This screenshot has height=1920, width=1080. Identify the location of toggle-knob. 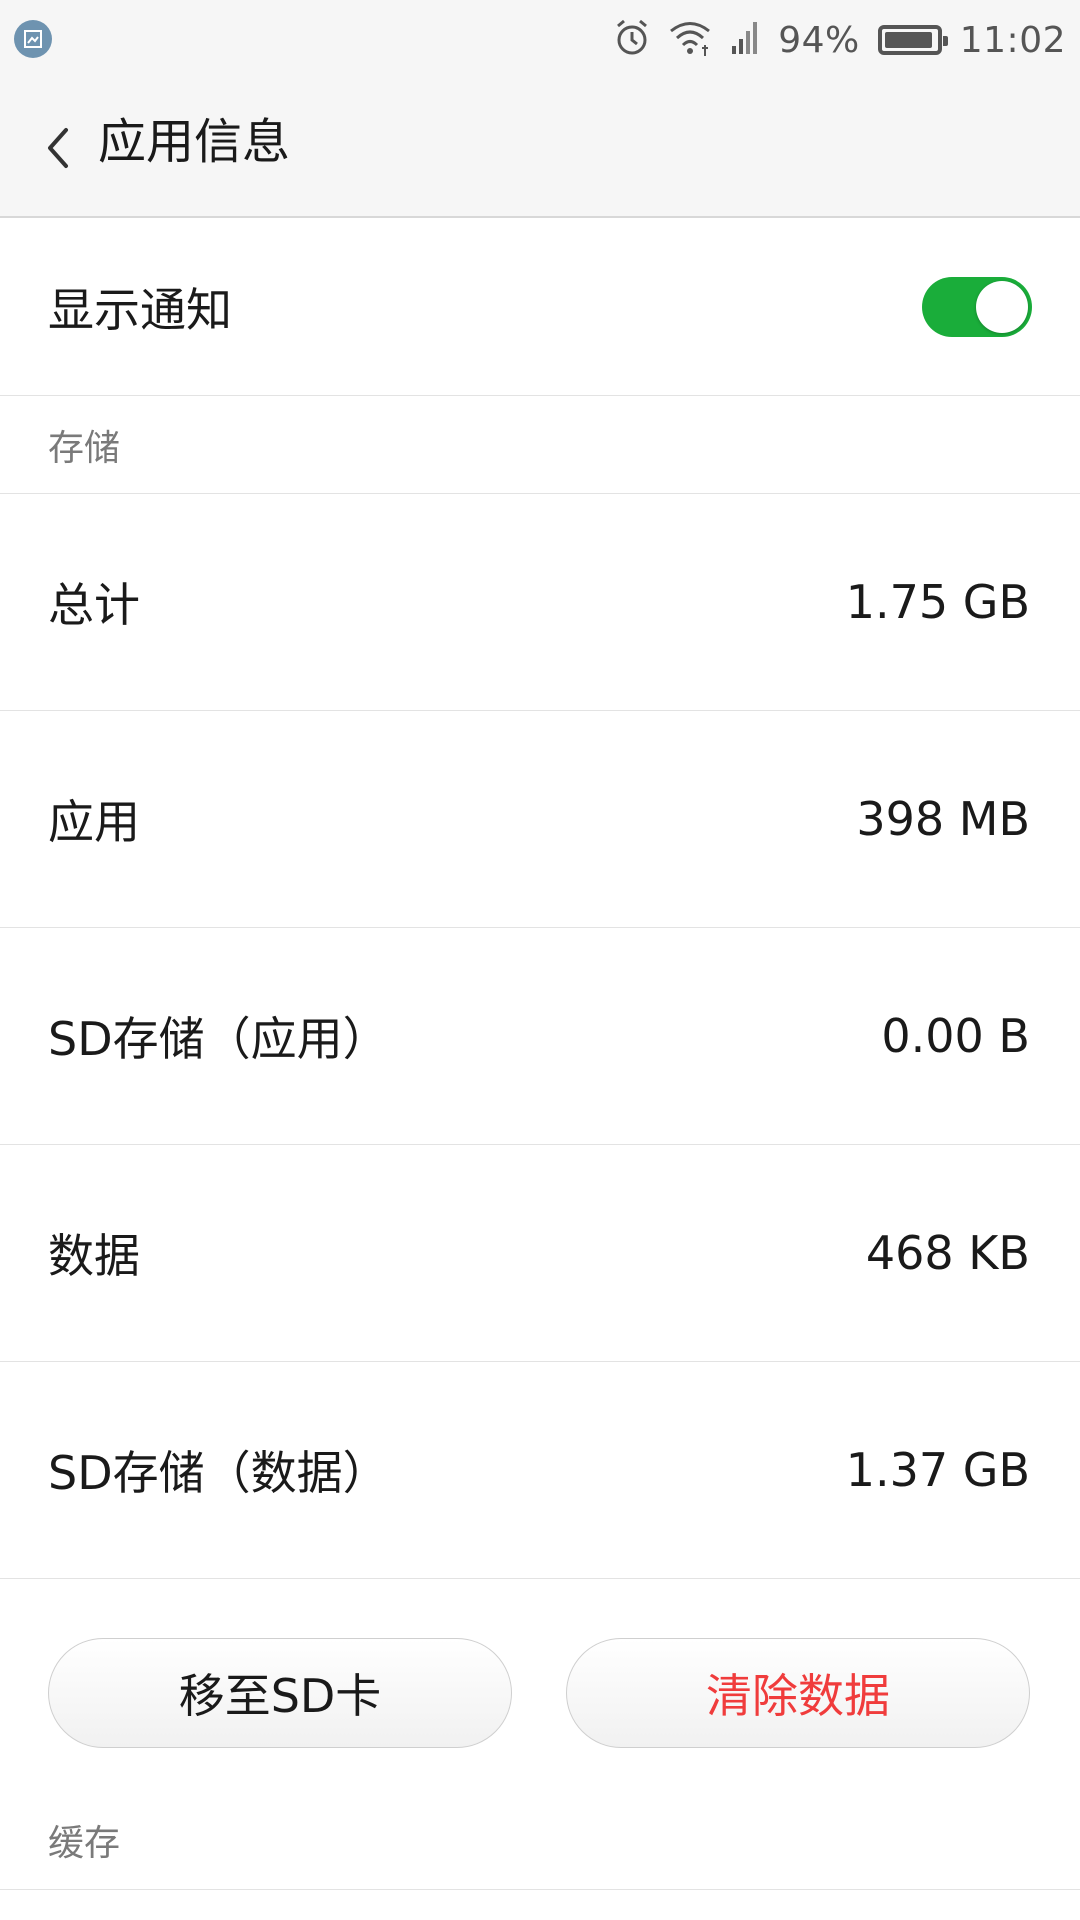
(1002, 306).